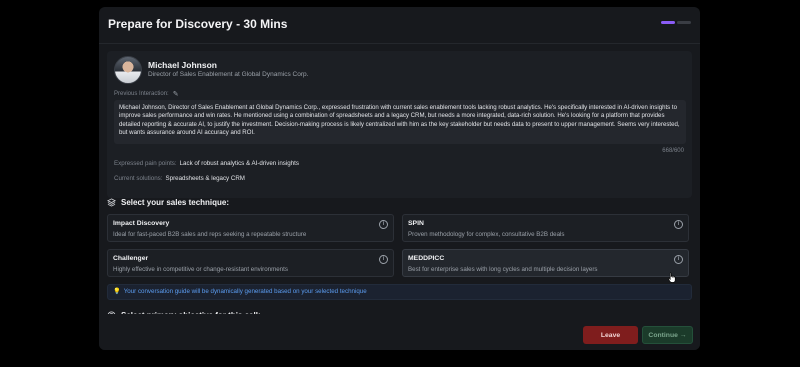 This screenshot has width=800, height=367. Describe the element at coordinates (128, 70) in the screenshot. I see `avatar` at that location.